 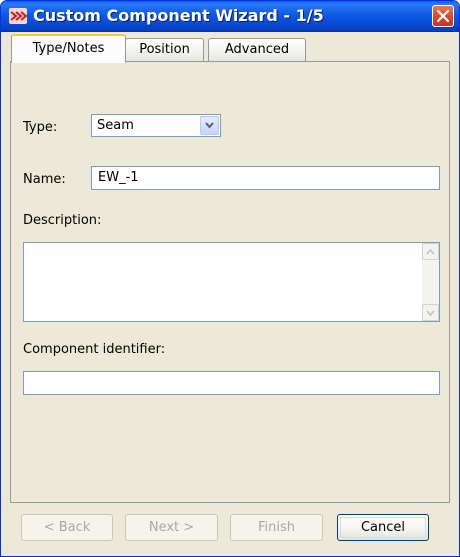 I want to click on finish-button: Finish, so click(x=276, y=527).